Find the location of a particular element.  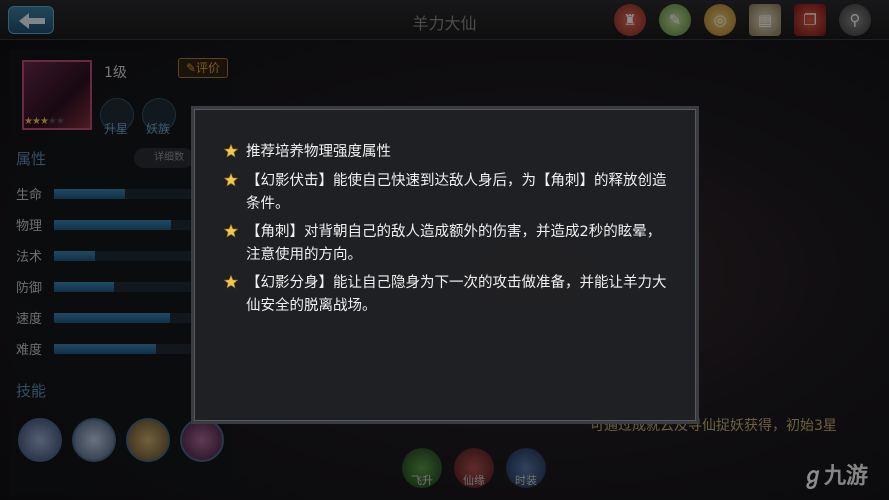

tip-item: 推荐培养物理强度属性 is located at coordinates (445, 152).